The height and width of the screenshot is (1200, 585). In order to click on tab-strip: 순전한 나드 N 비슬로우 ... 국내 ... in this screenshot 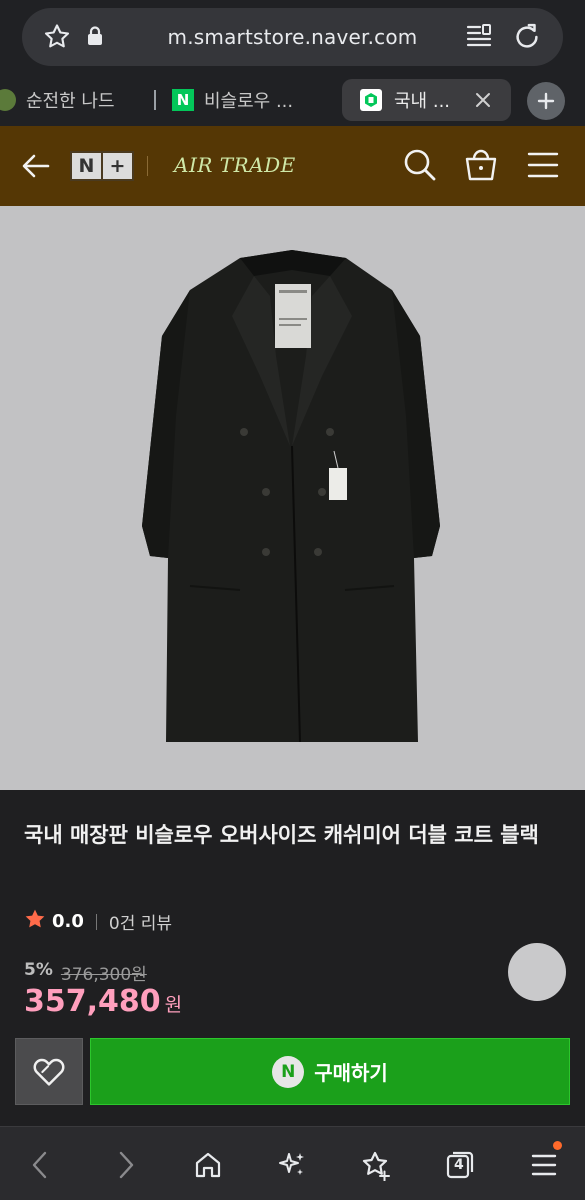, I will do `click(292, 100)`.